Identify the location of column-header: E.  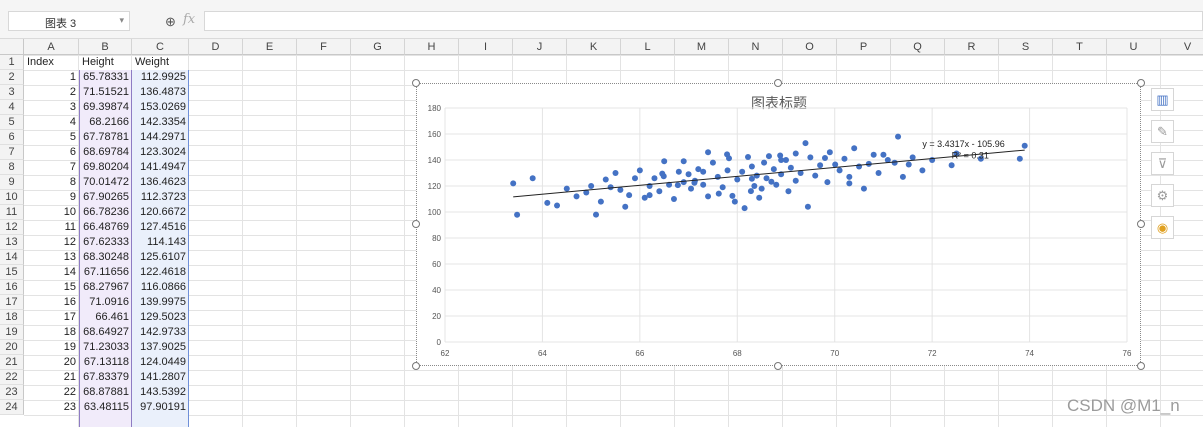
(270, 47).